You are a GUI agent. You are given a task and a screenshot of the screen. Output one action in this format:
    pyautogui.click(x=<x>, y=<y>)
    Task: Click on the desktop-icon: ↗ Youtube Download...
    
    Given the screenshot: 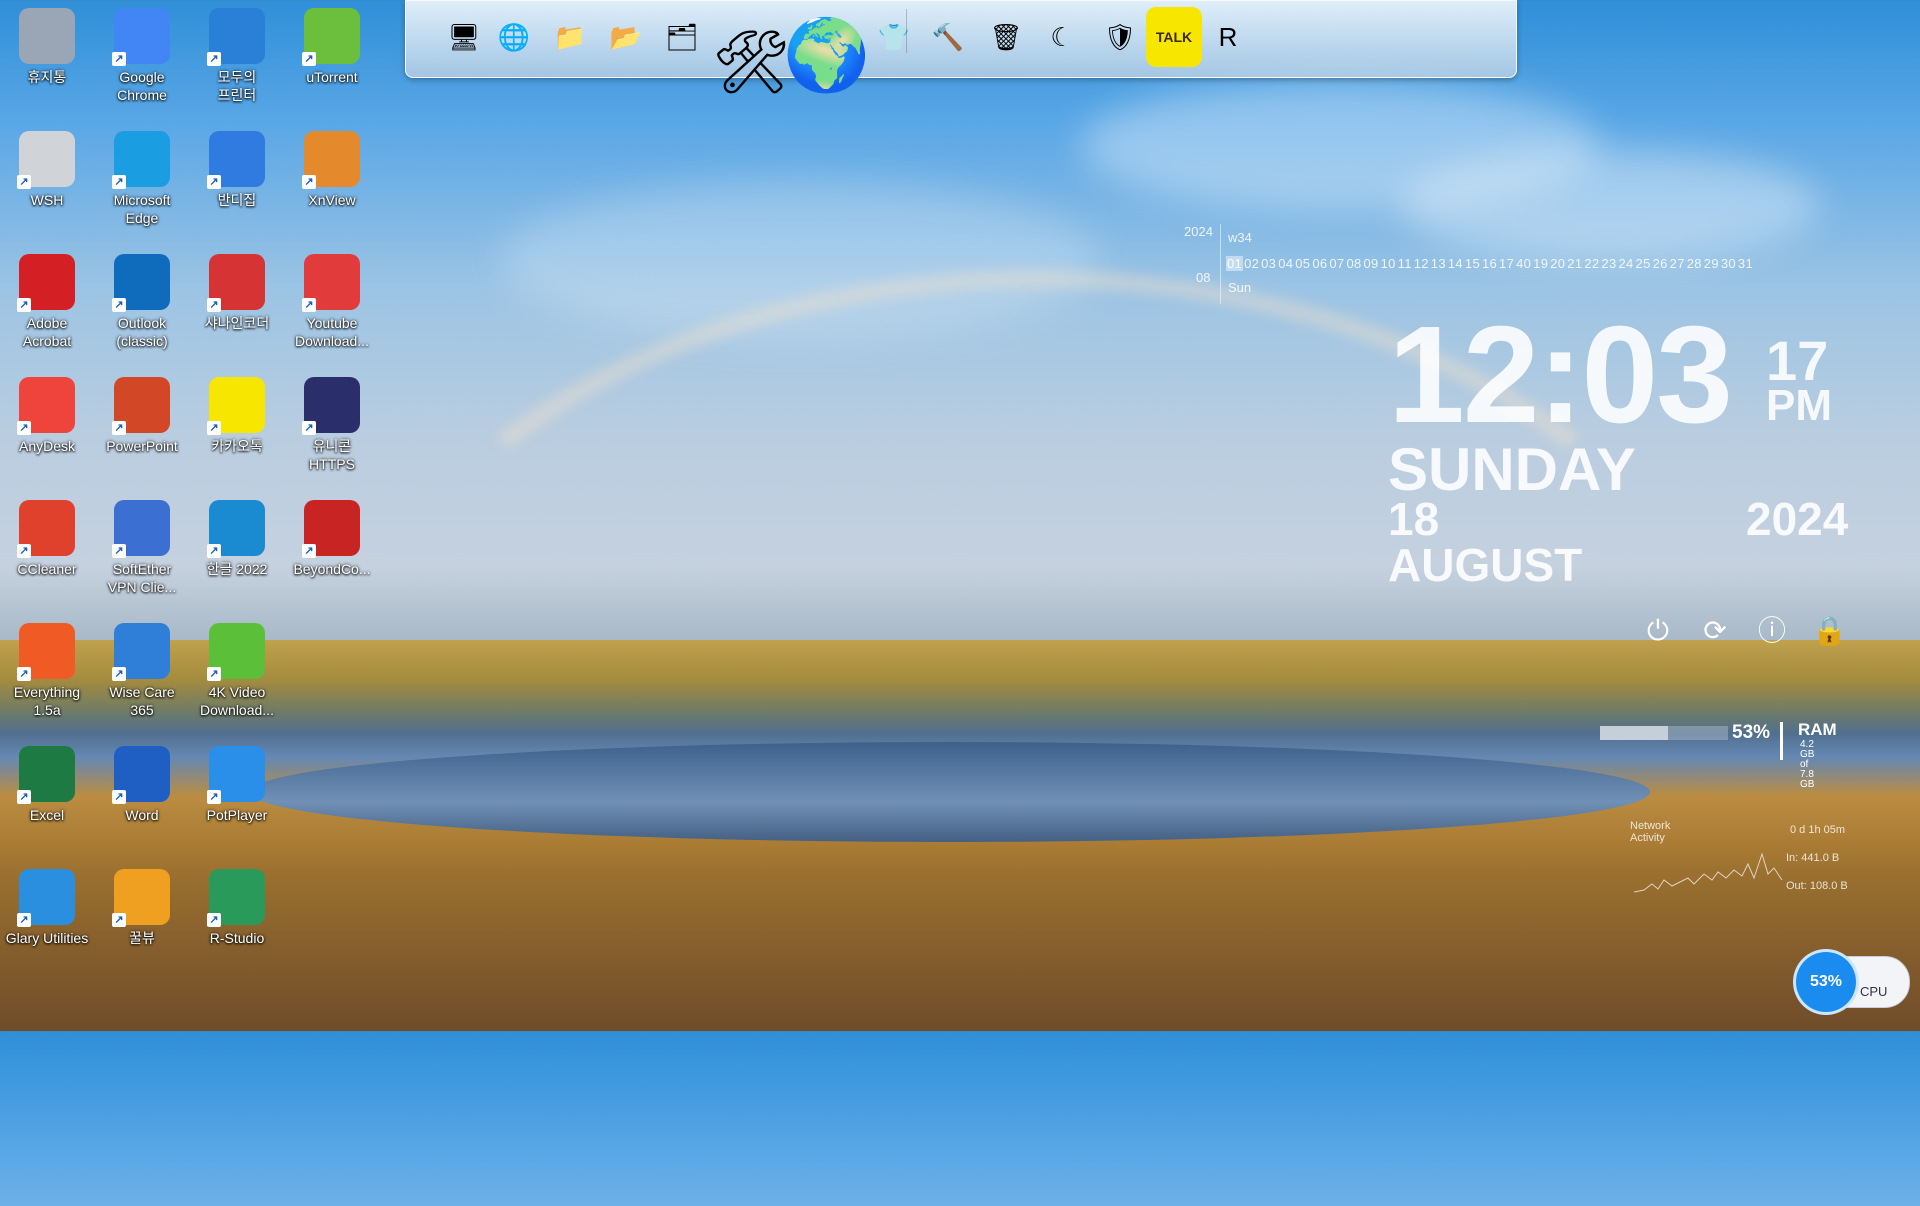 What is the action you would take?
    pyautogui.click(x=332, y=300)
    